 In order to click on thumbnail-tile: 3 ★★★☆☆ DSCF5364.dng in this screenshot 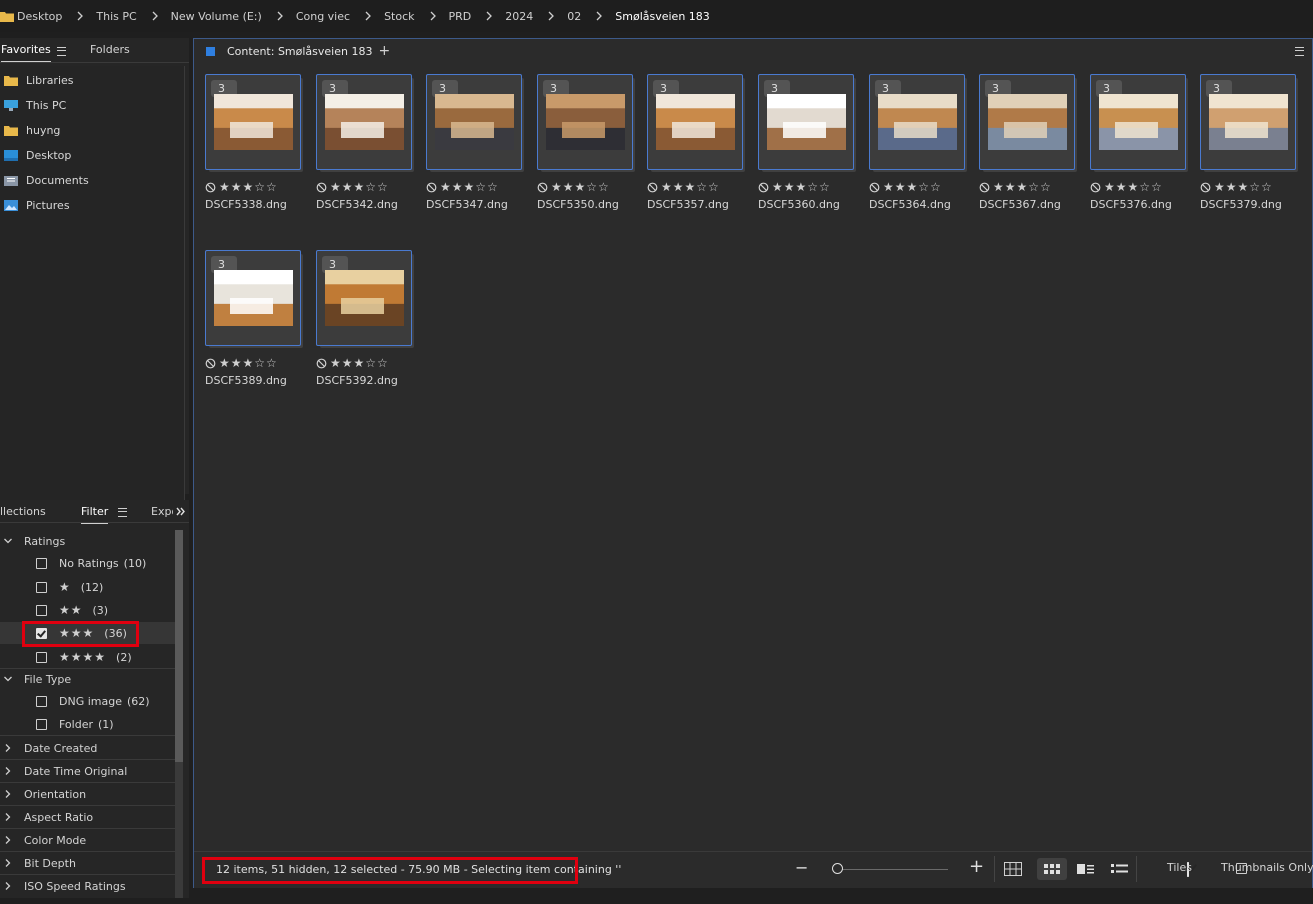, I will do `click(919, 144)`.